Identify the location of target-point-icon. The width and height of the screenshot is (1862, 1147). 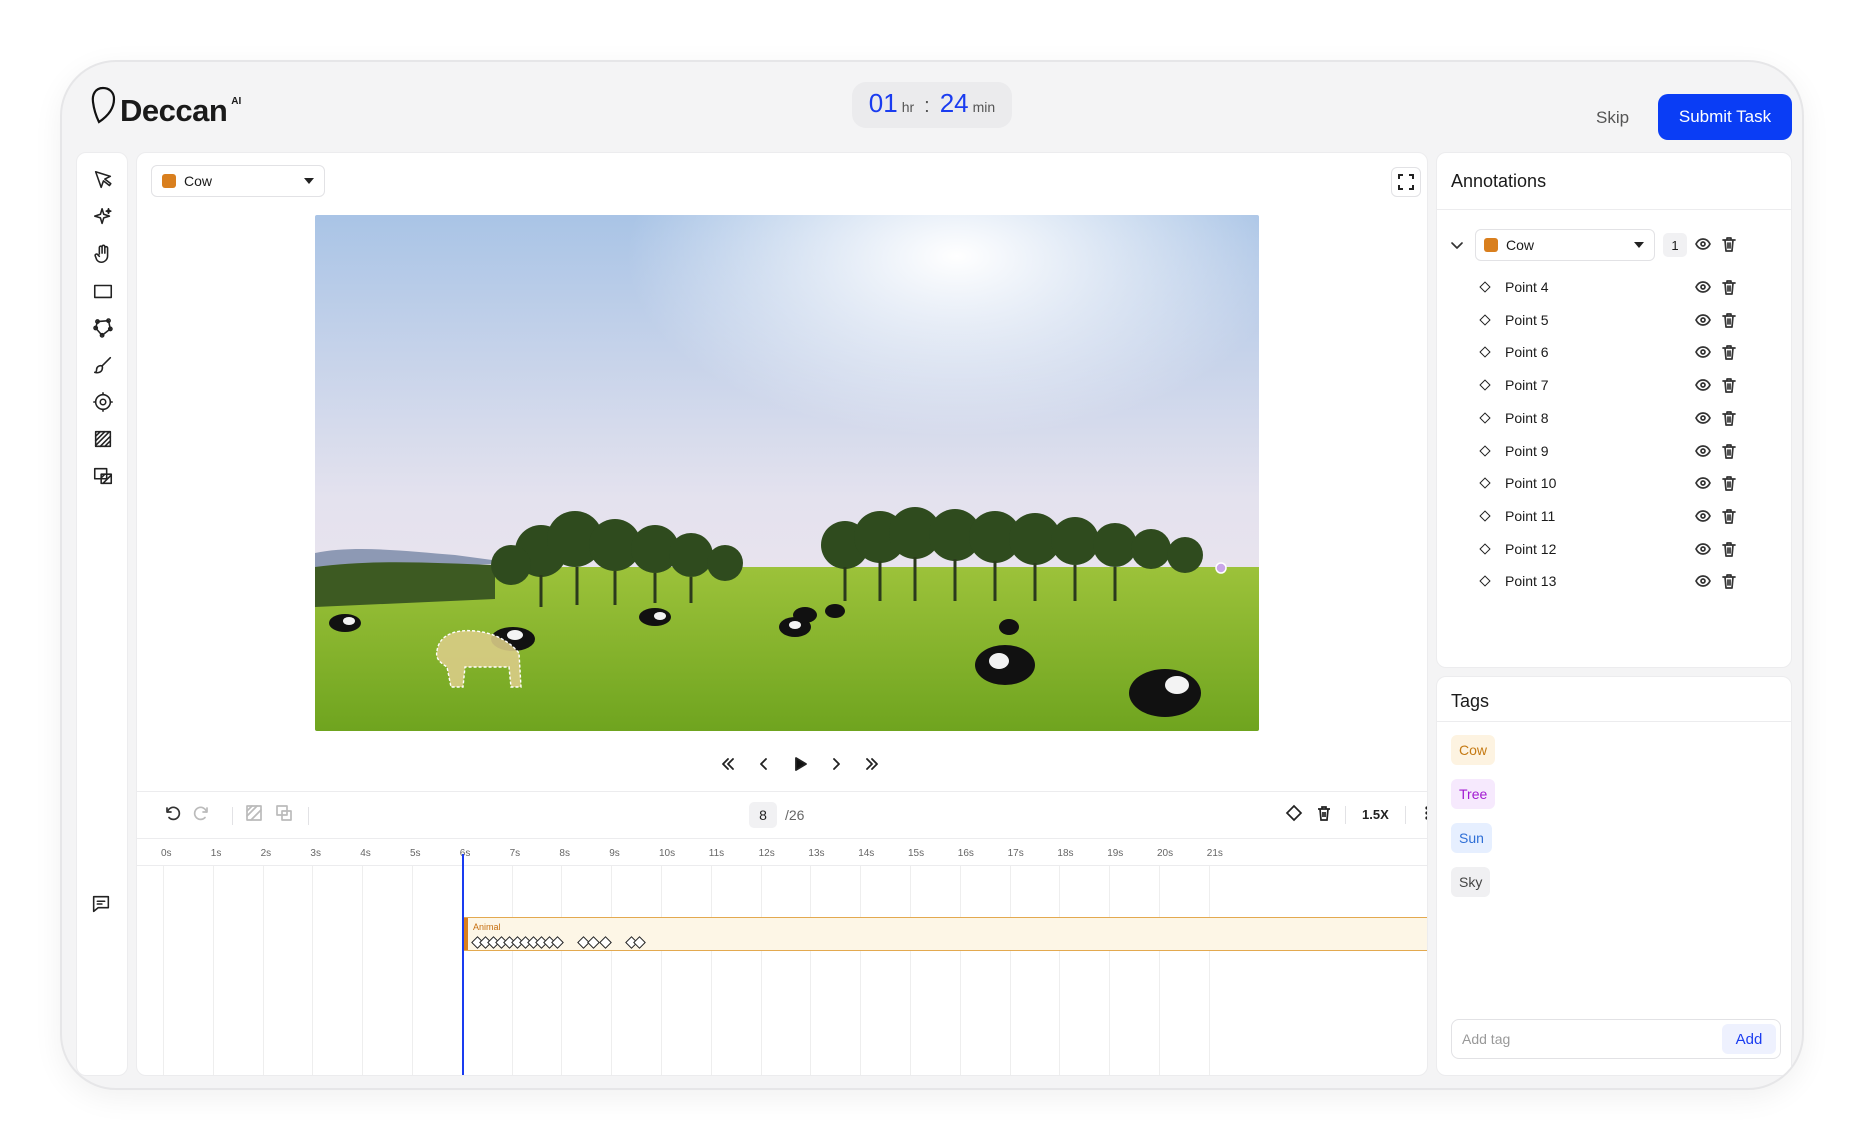
(103, 402).